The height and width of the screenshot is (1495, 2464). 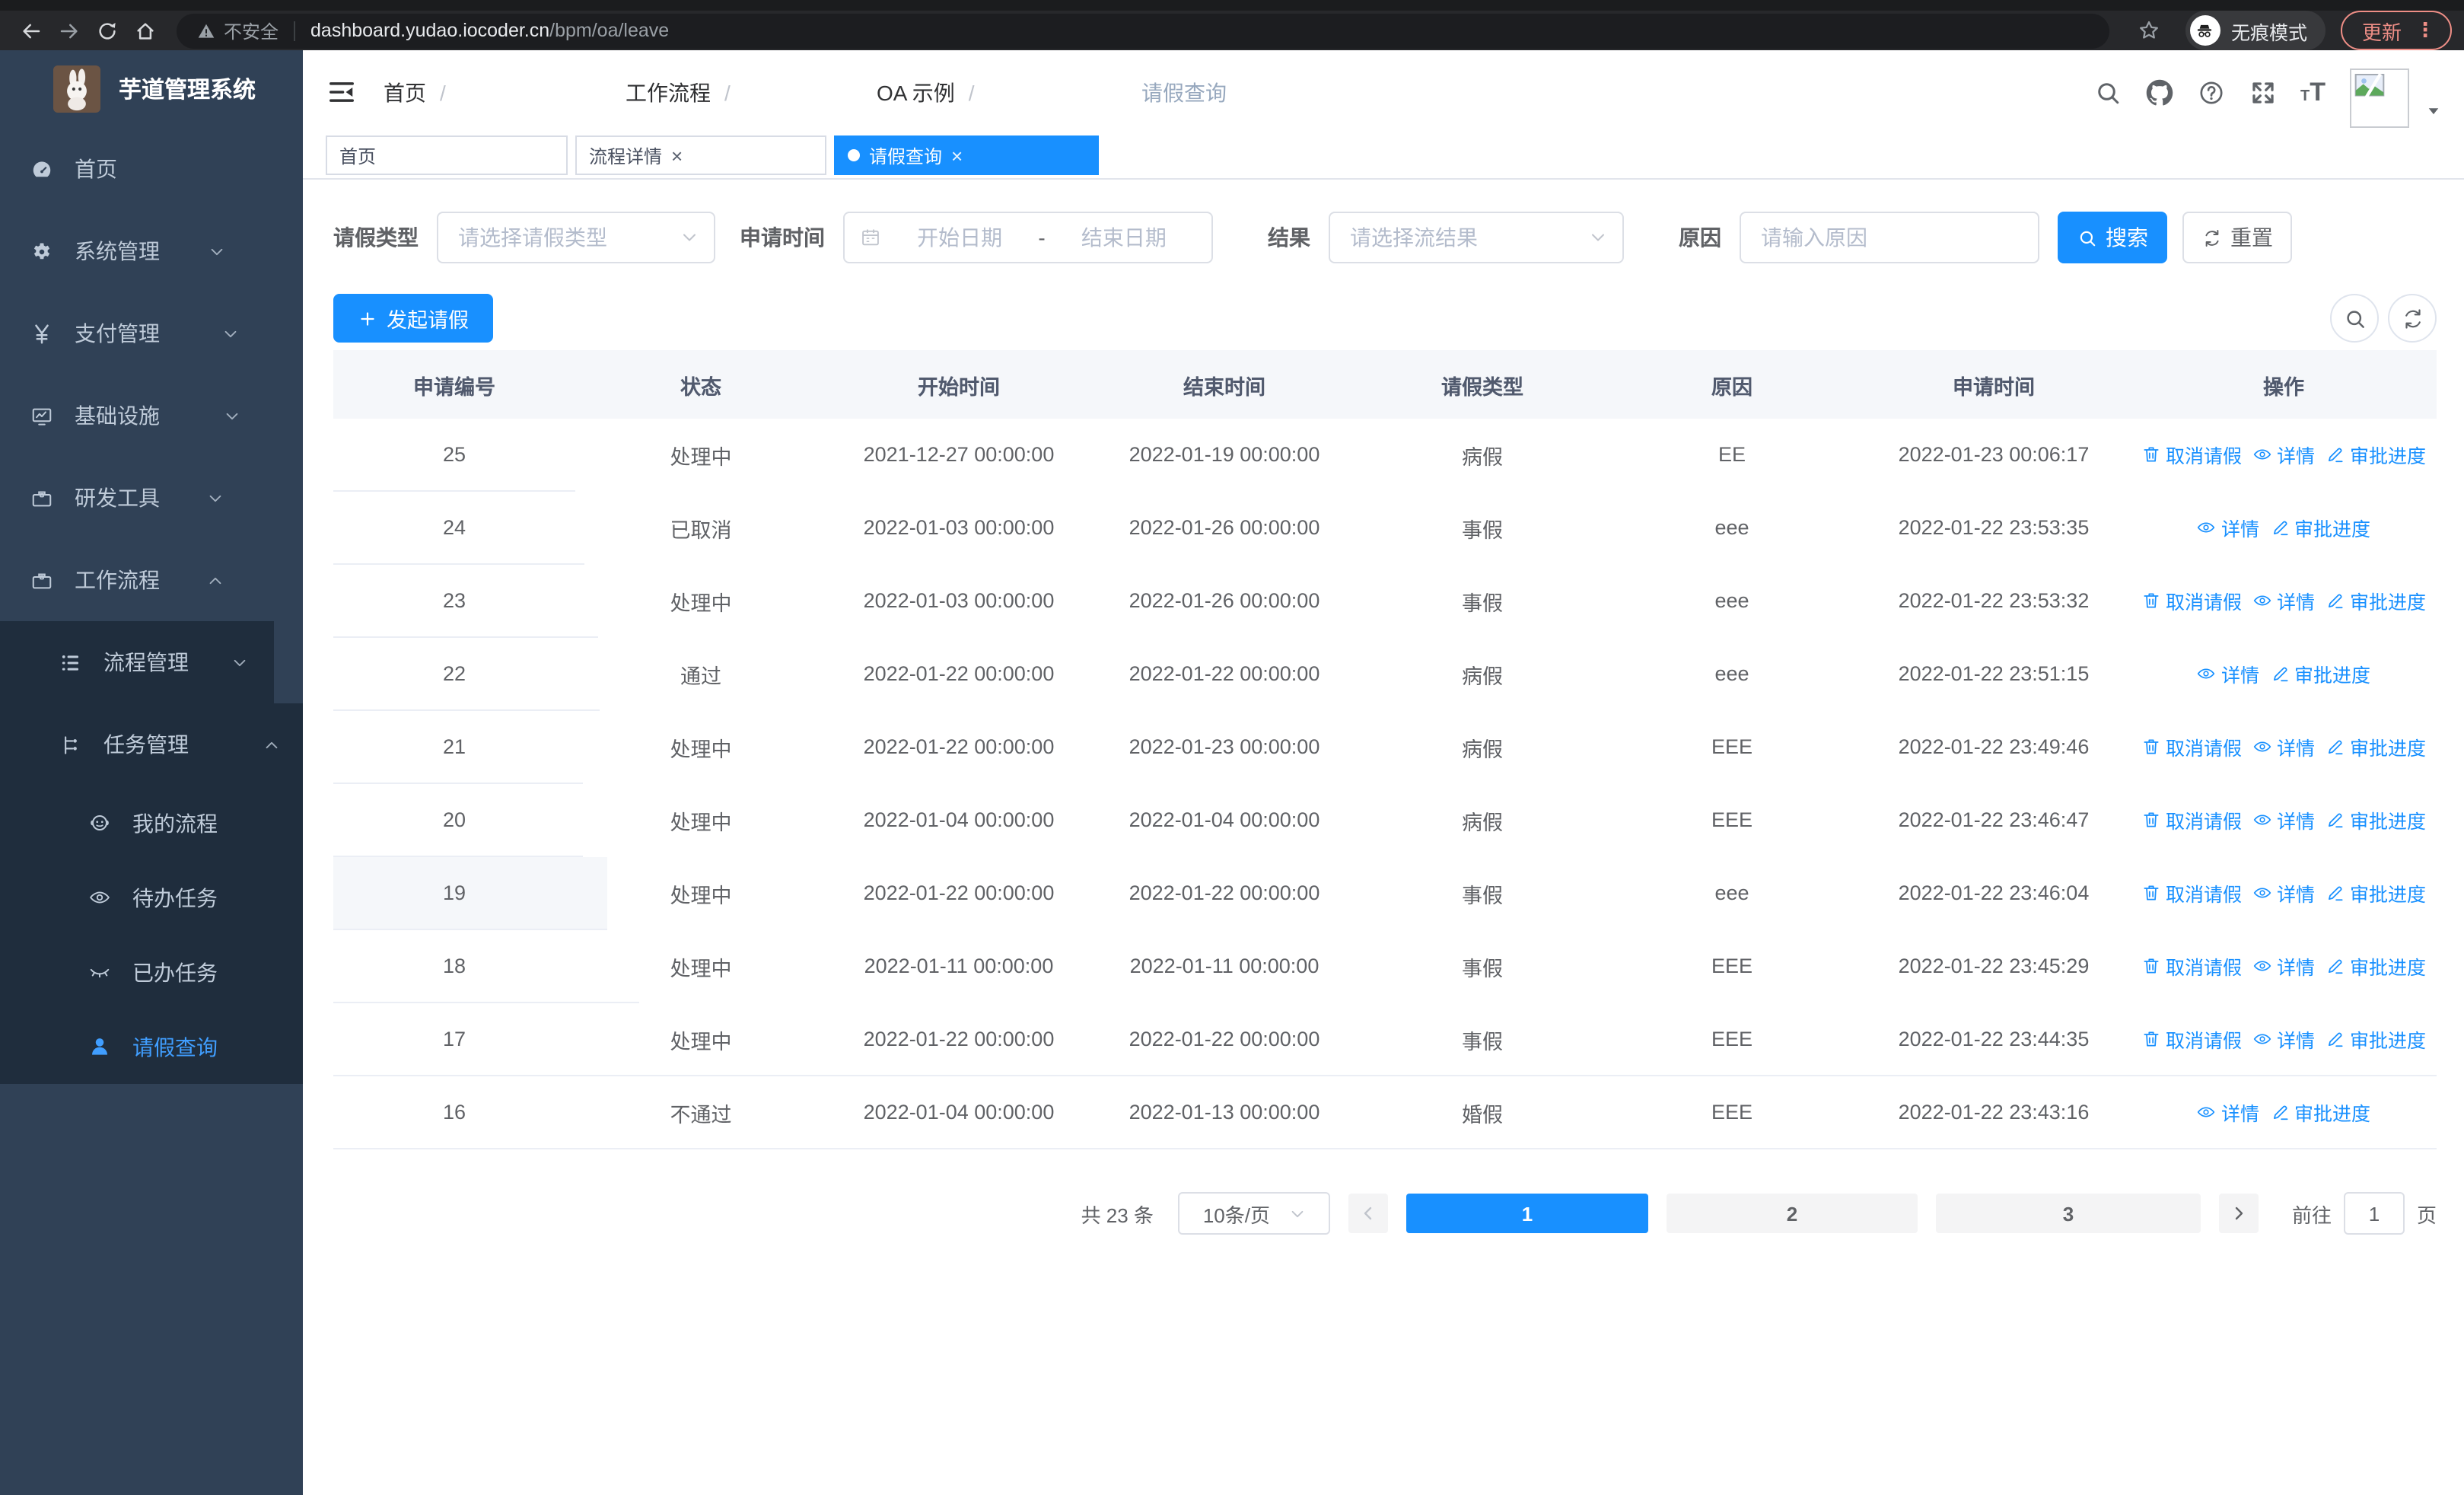 I want to click on back-button, so click(x=31, y=31).